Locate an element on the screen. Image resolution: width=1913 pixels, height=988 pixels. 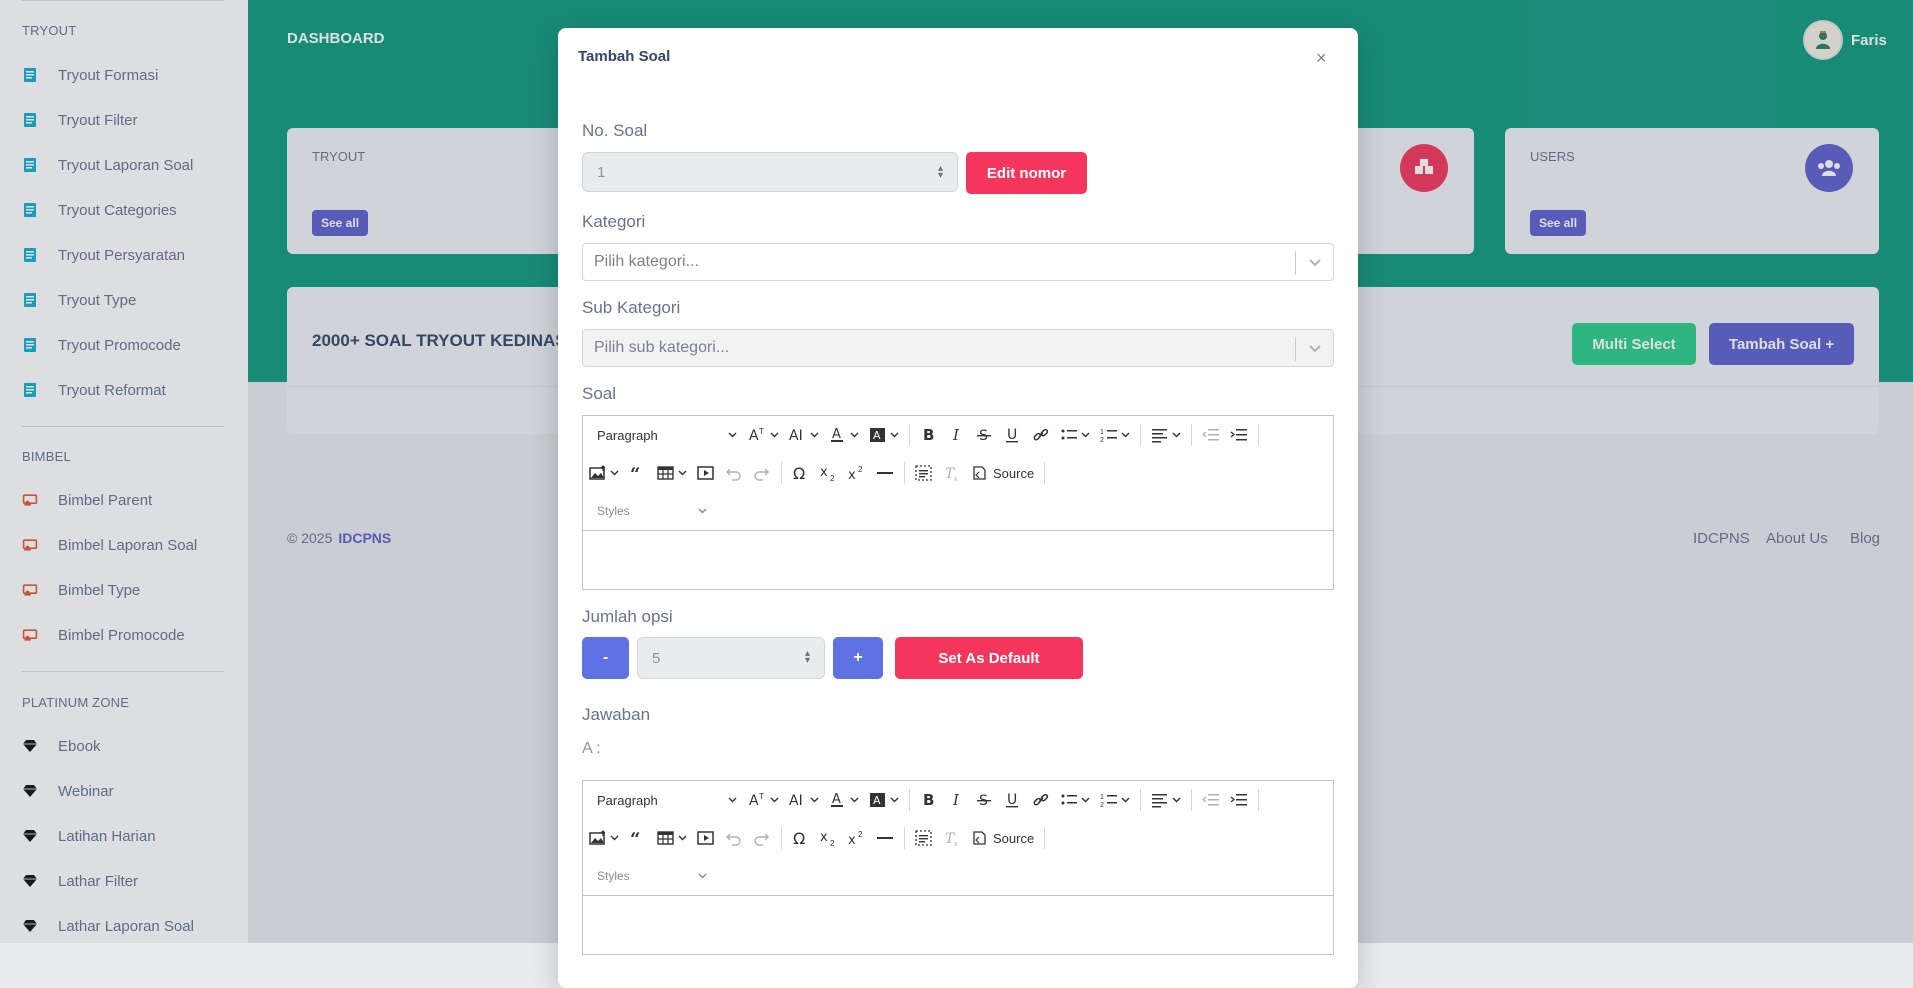
answer-a-editor-content is located at coordinates (958, 925).